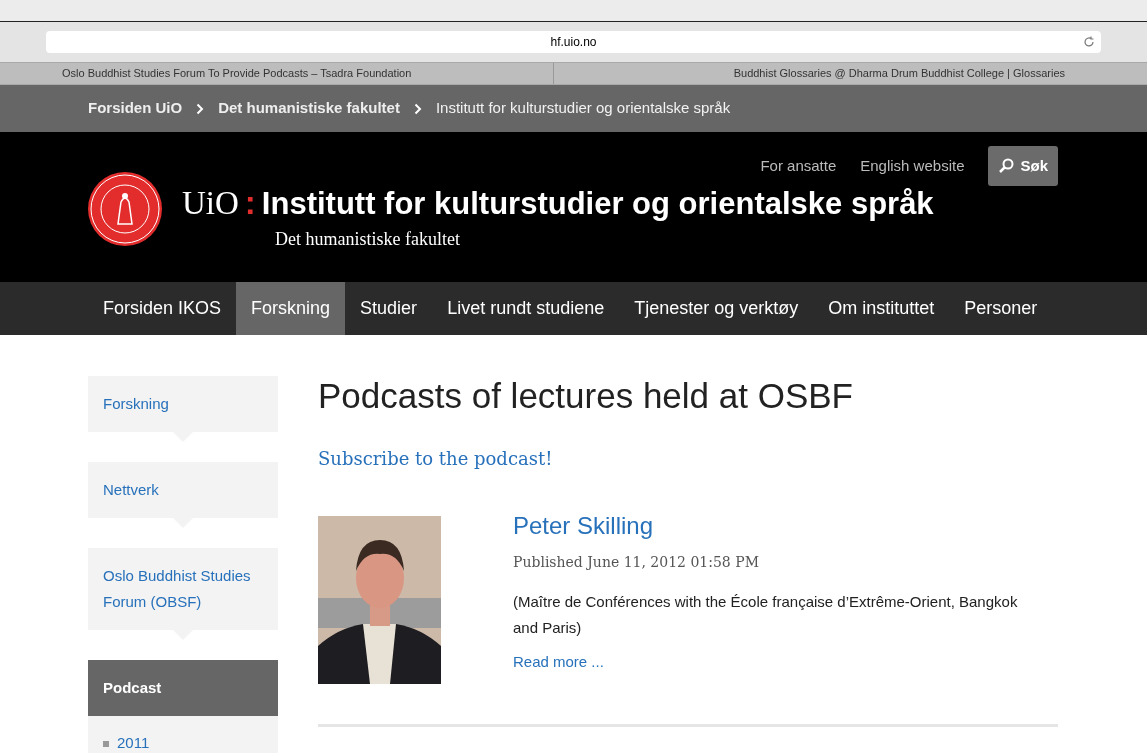  I want to click on search-button: Søk, so click(1023, 166).